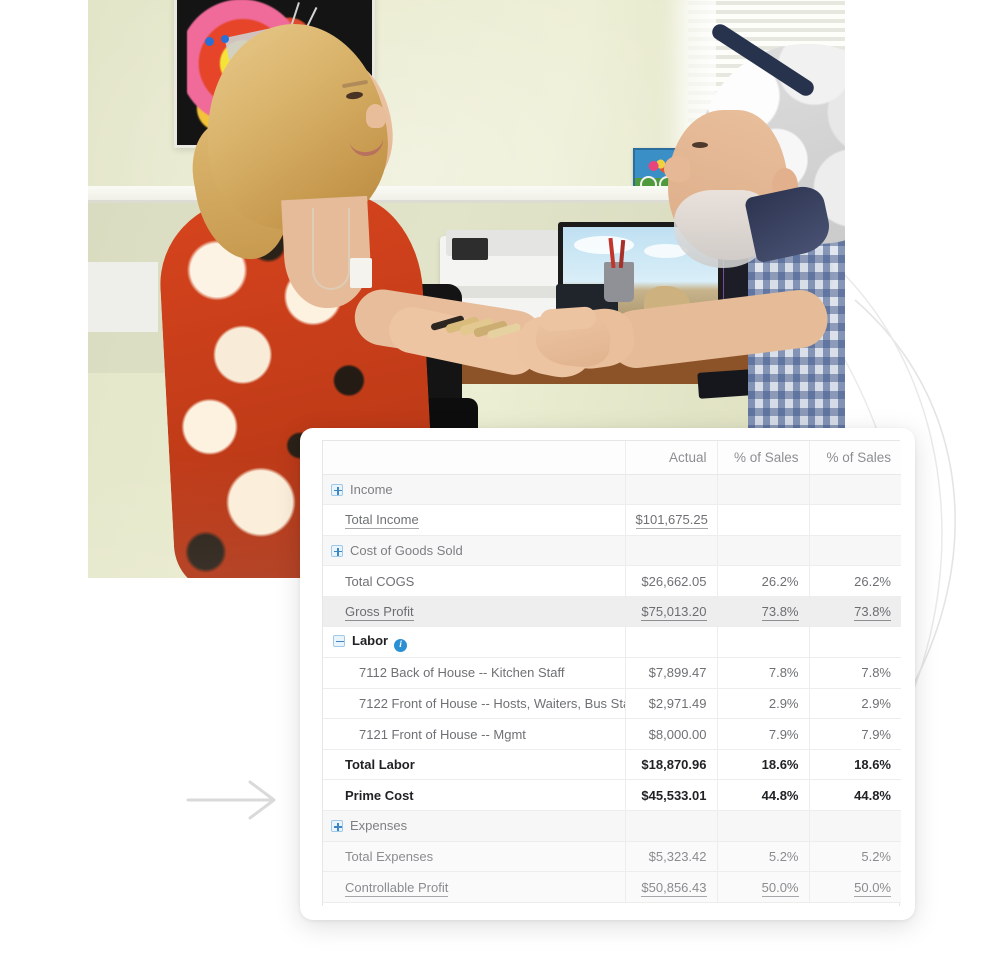  I want to click on column-header-pct-of-sales-1: % of Sales, so click(763, 458).